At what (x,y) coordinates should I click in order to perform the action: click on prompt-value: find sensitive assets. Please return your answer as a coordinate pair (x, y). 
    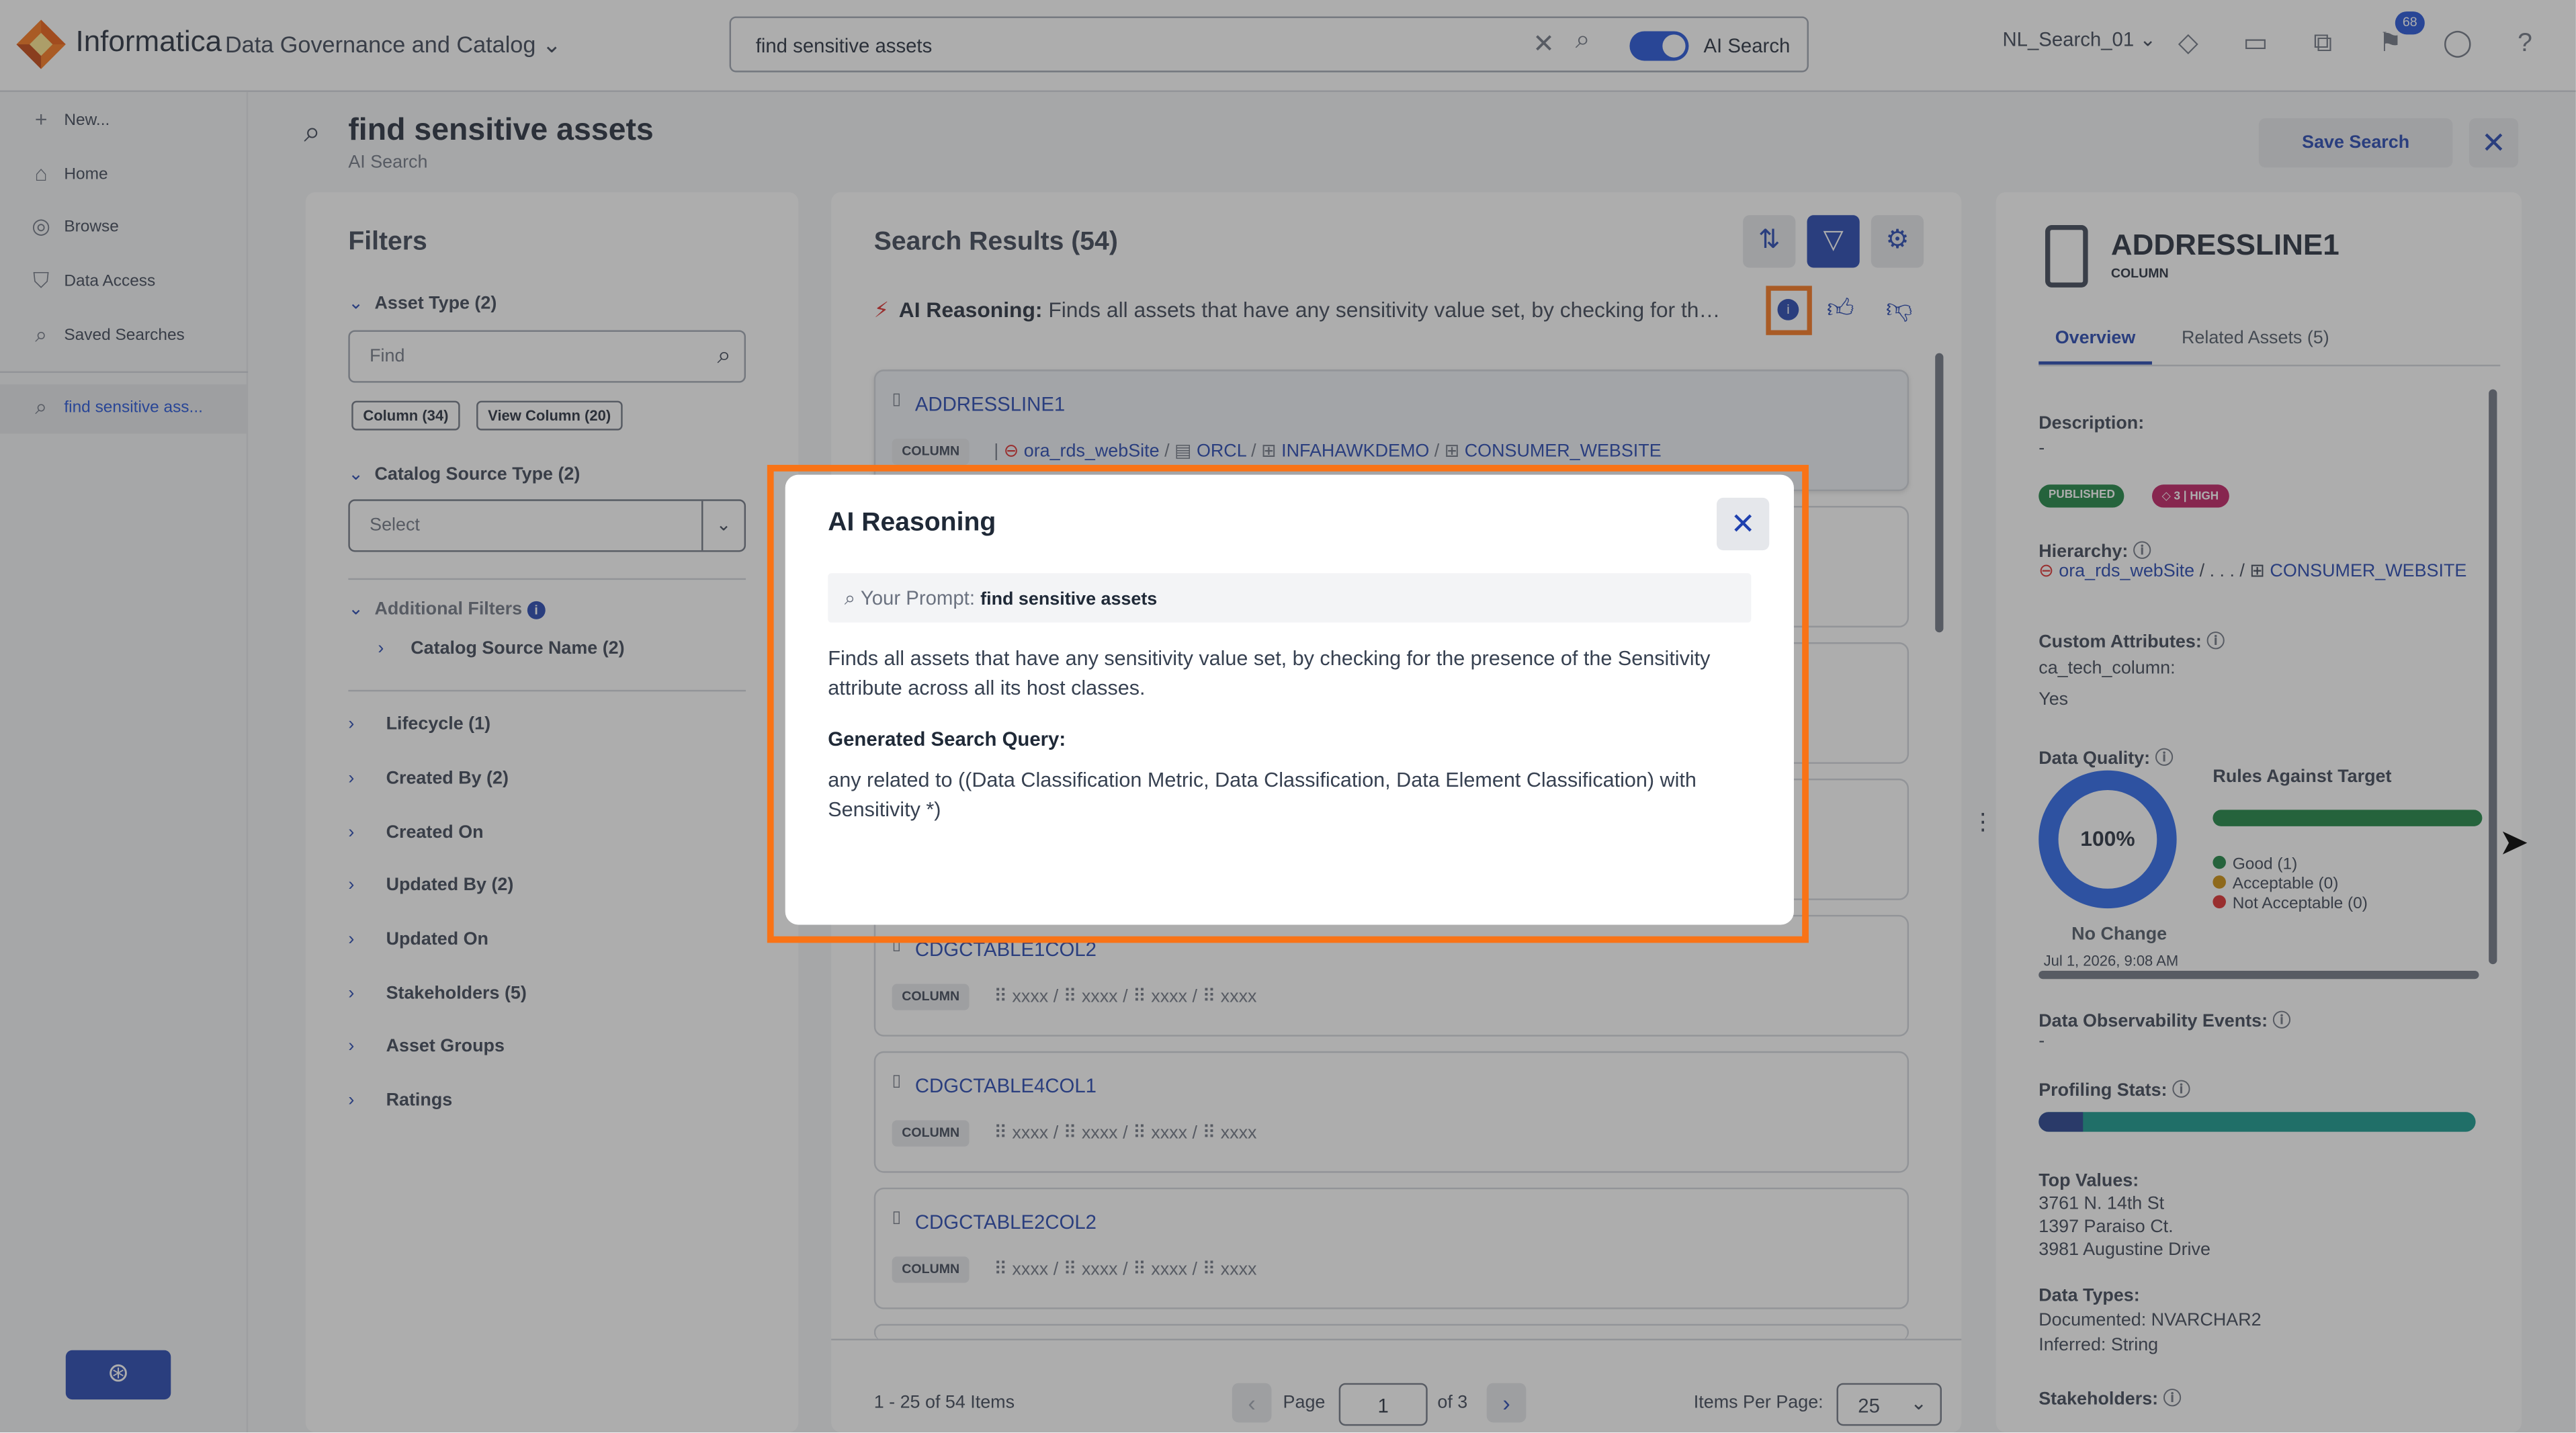
    Looking at the image, I should click on (1069, 599).